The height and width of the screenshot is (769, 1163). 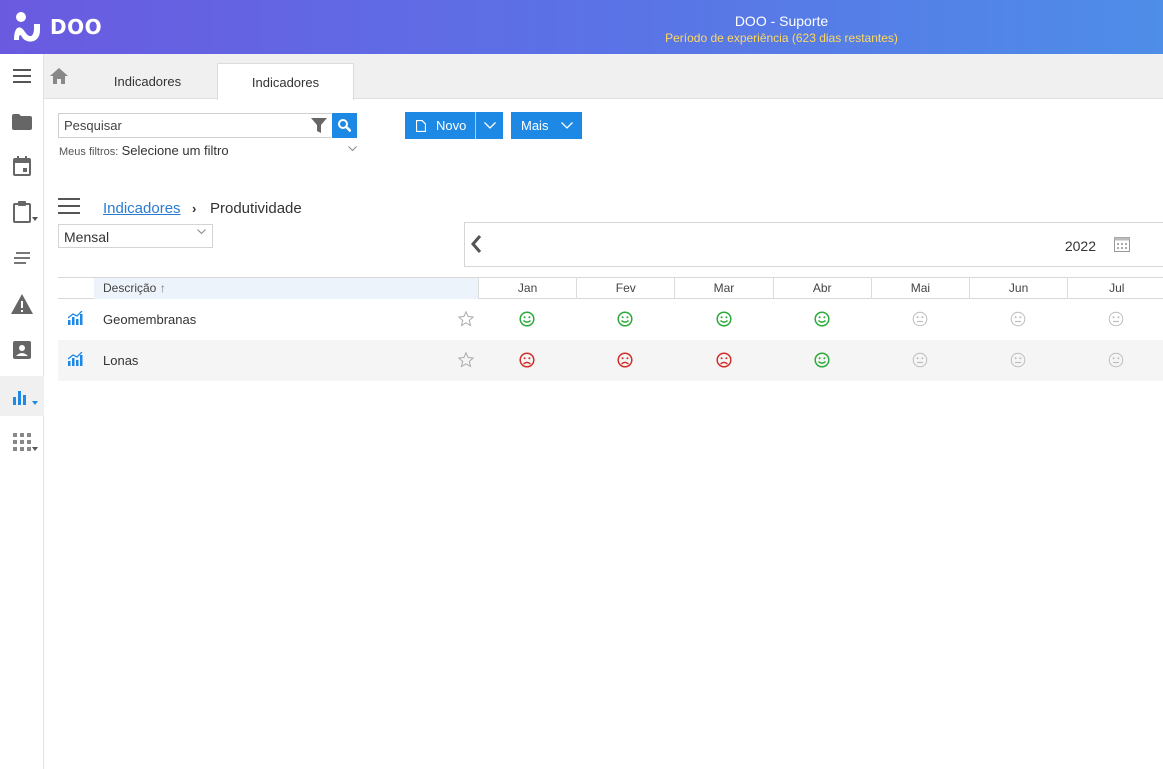 I want to click on period-select: Mensal, so click(x=135, y=236).